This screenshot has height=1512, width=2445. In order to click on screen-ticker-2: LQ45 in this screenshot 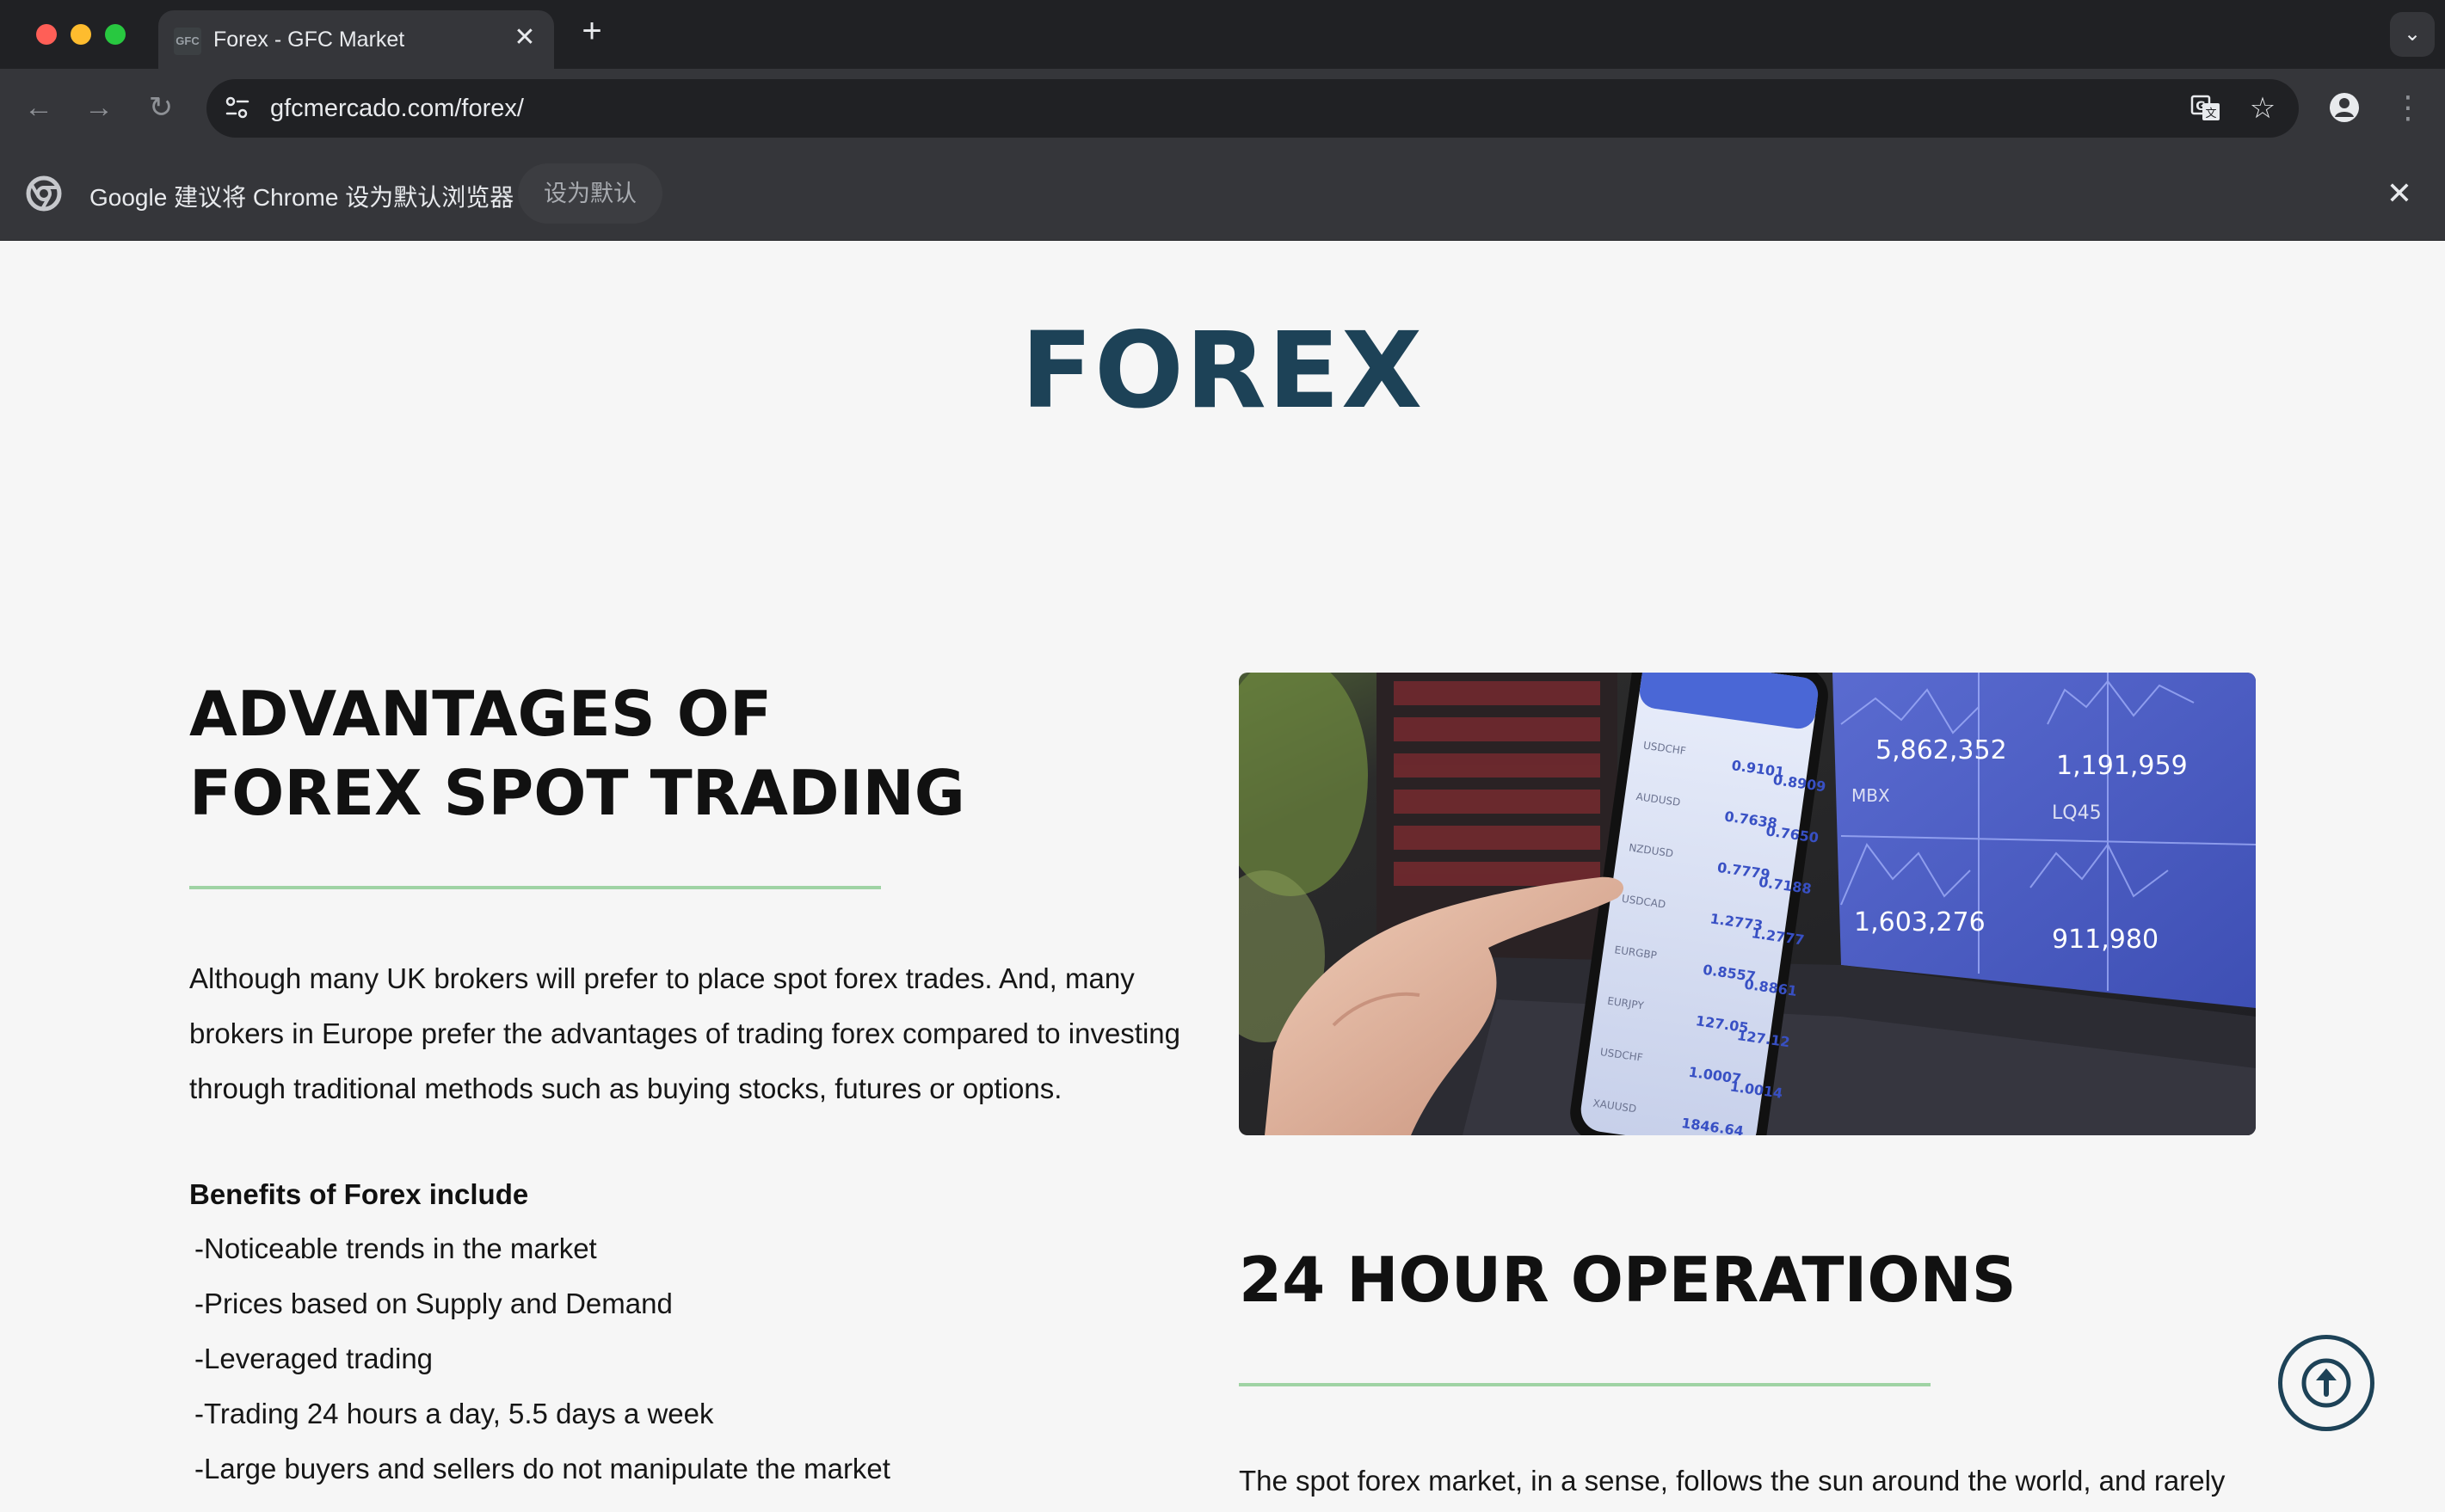, I will do `click(2077, 813)`.